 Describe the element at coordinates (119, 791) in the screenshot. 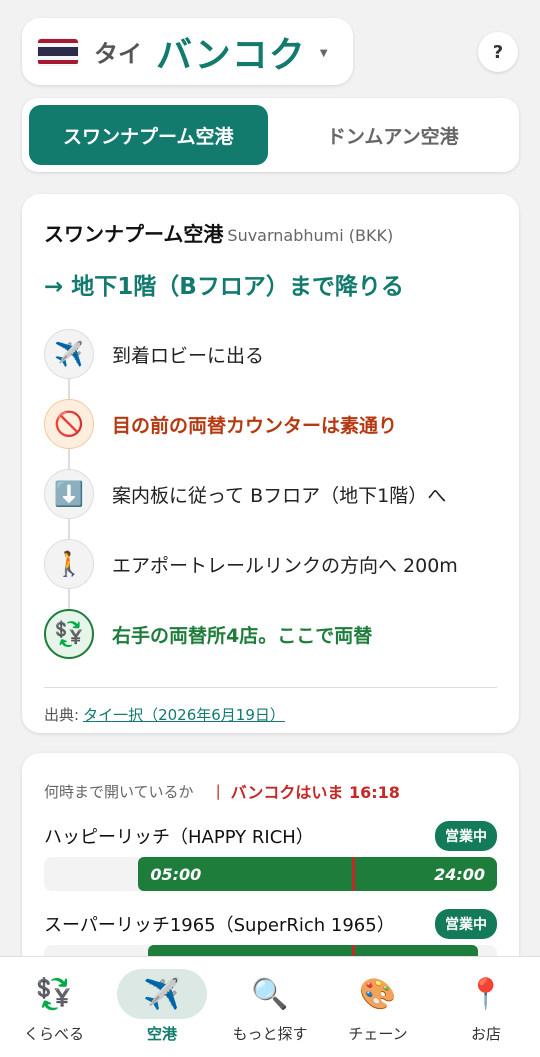

I see `hours-heading: 何時まで開いているか` at that location.